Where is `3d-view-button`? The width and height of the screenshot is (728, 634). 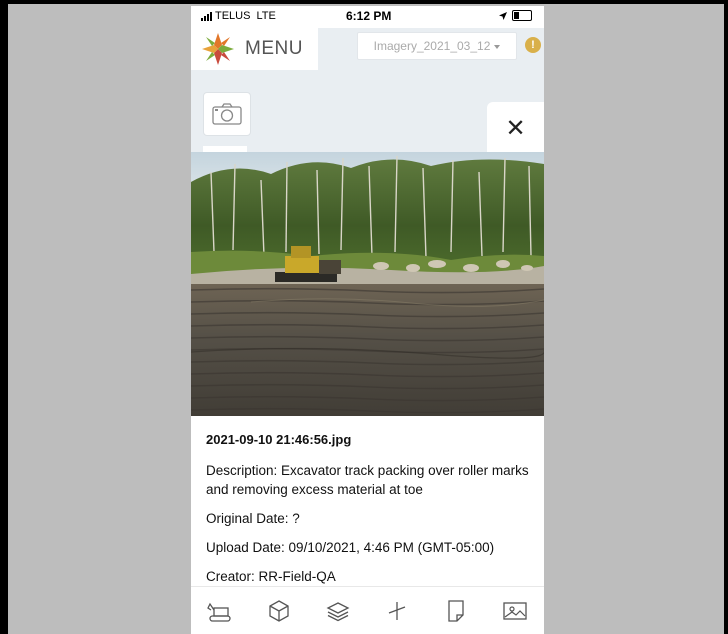
3d-view-button is located at coordinates (279, 611).